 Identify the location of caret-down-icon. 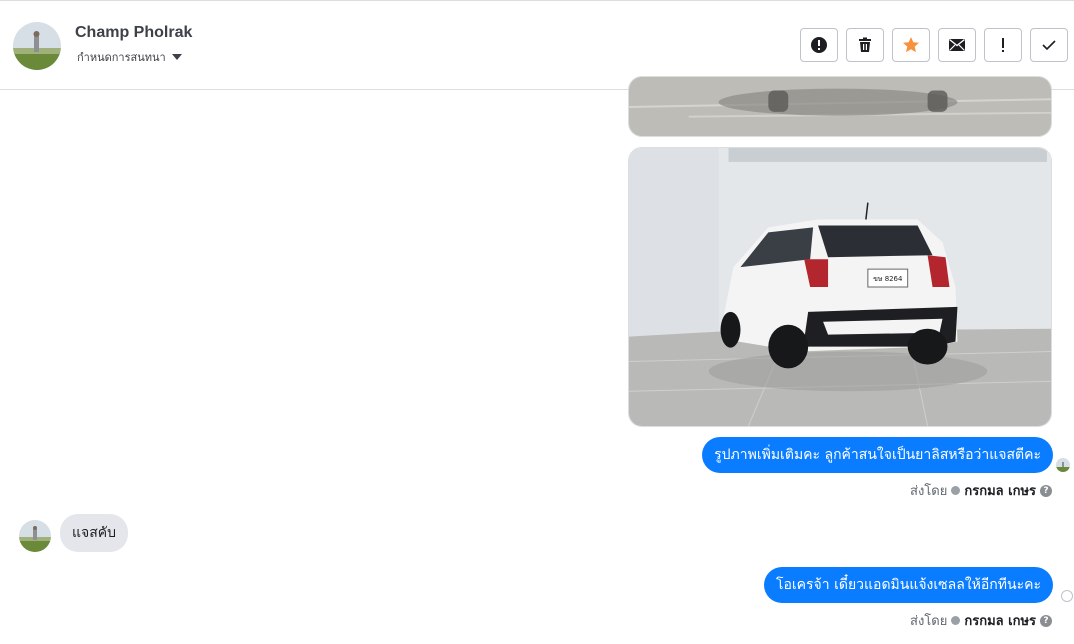
(176, 57).